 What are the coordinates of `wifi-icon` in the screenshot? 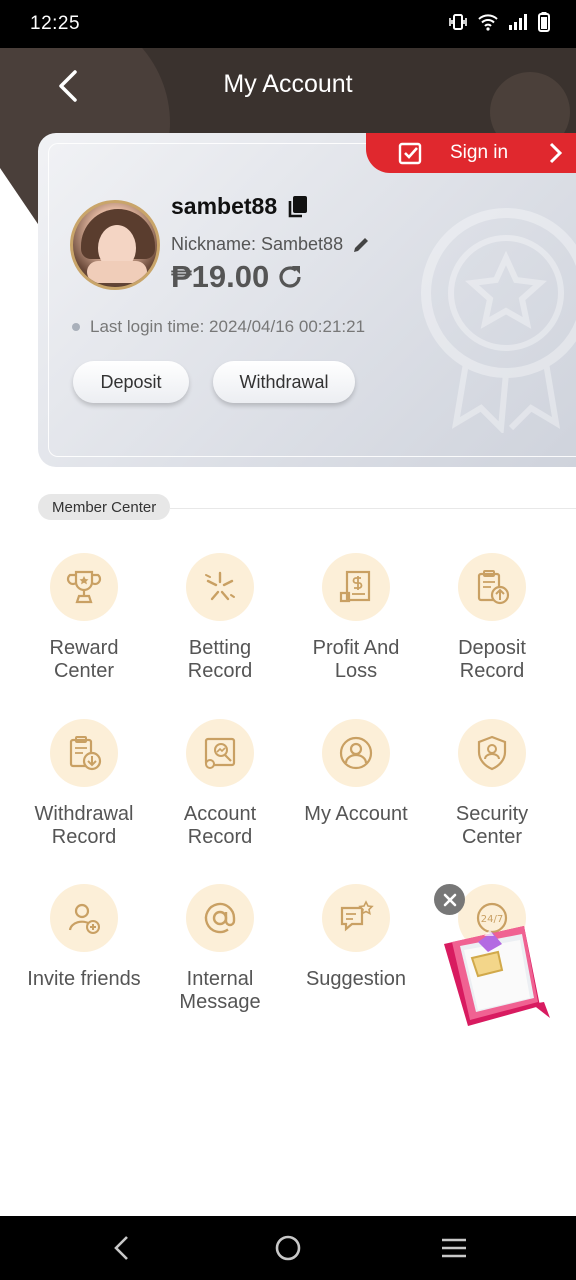 It's located at (488, 22).